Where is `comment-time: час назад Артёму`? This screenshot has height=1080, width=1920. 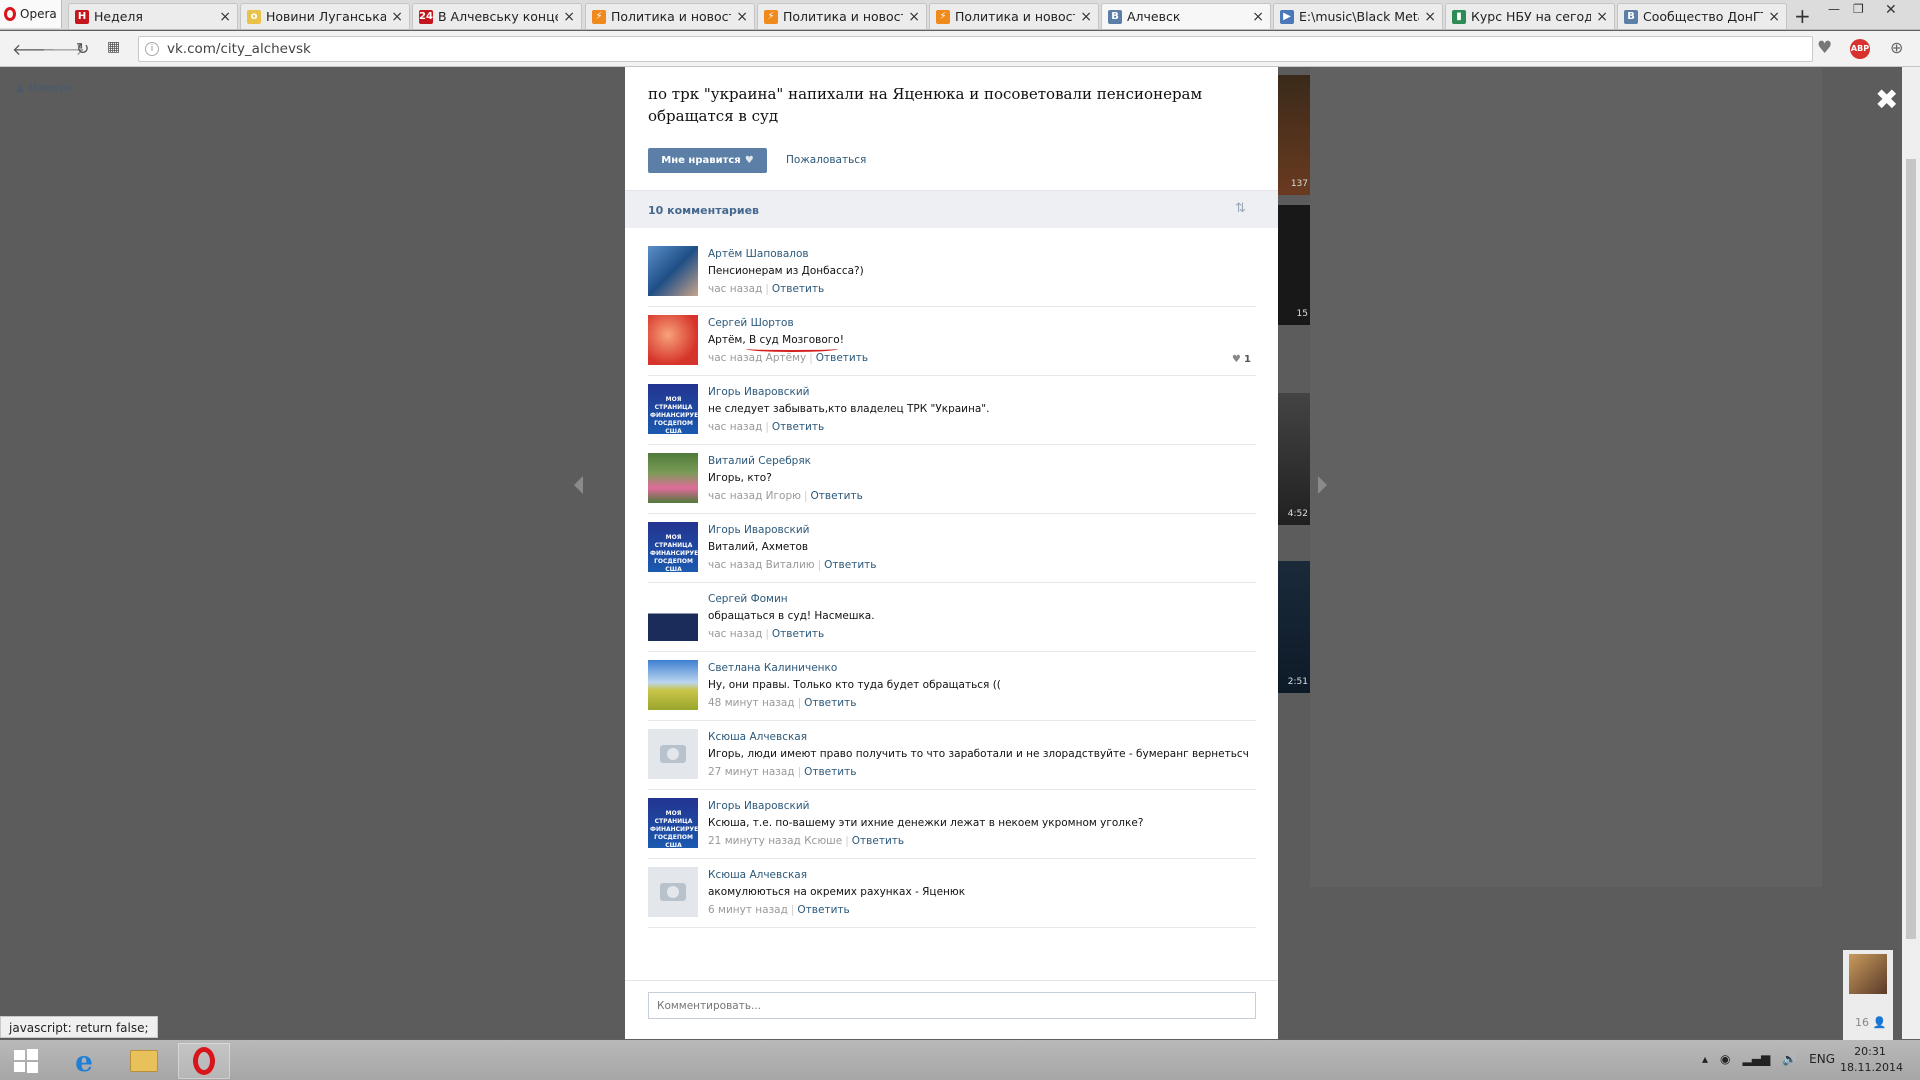 comment-time: час назад Артёму is located at coordinates (757, 358).